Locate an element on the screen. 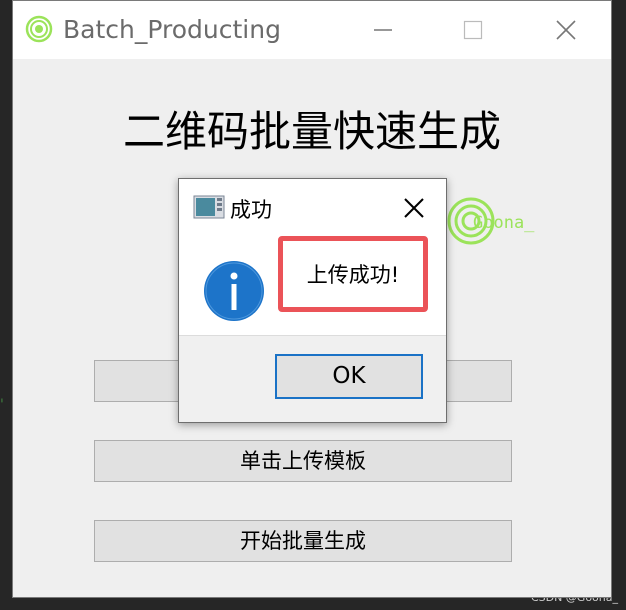 Image resolution: width=626 pixels, height=610 pixels. ok-button: OK is located at coordinates (349, 376).